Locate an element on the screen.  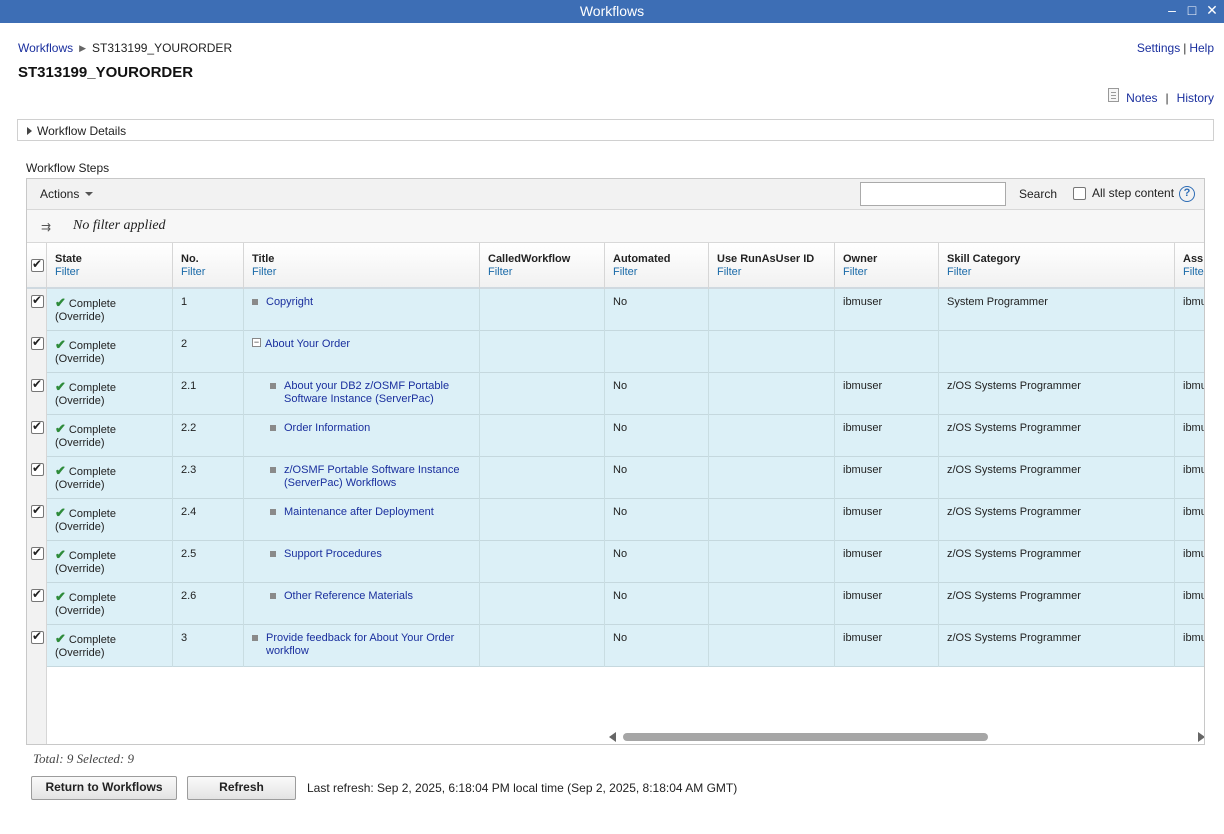
notes-link: Notes is located at coordinates (1141, 98).